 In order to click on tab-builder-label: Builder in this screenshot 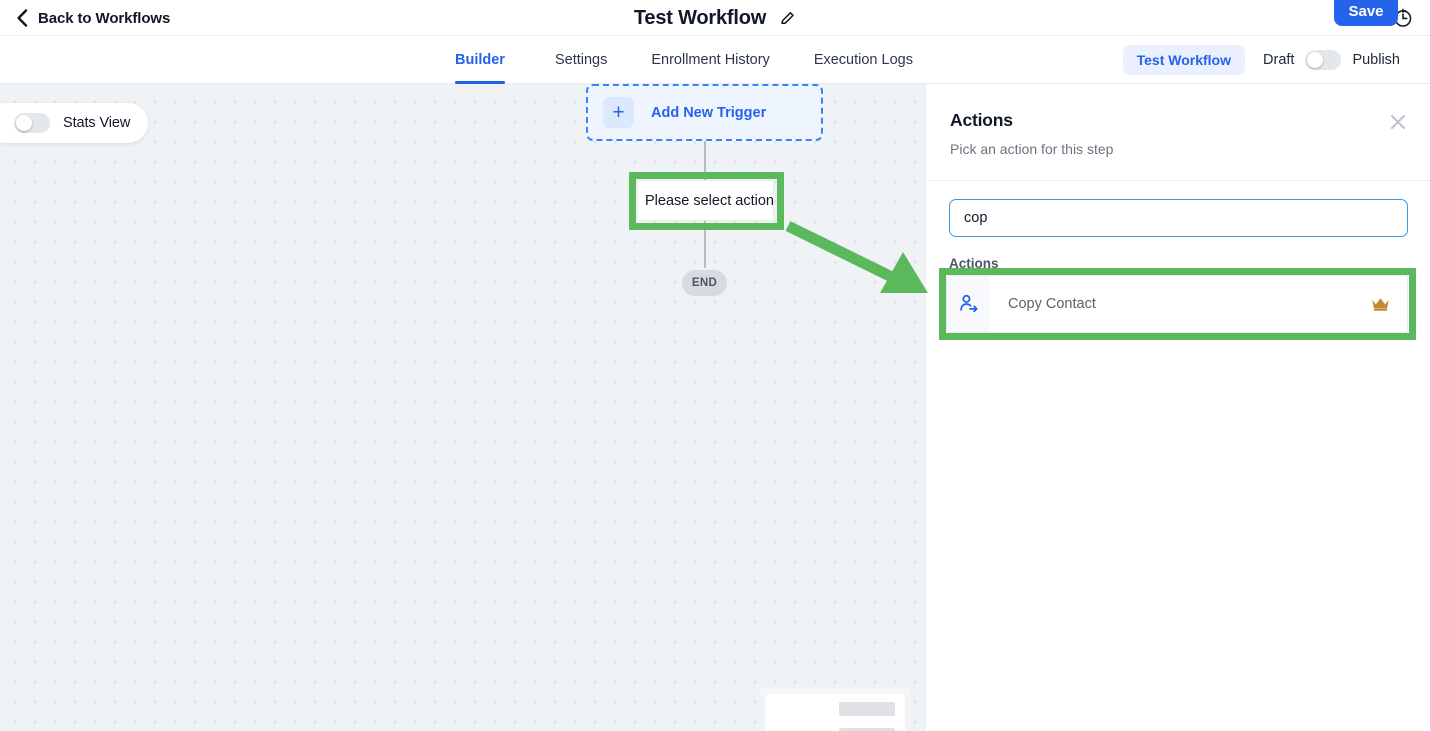, I will do `click(480, 60)`.